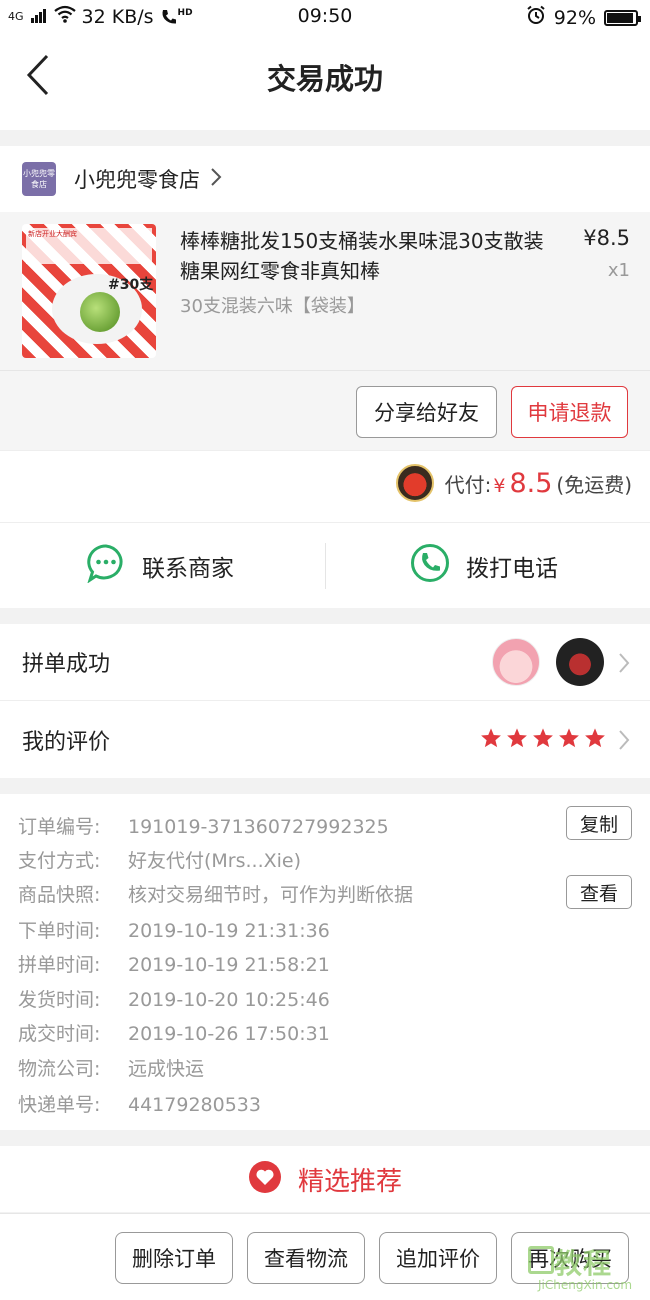 This screenshot has width=650, height=1300. Describe the element at coordinates (174, 1258) in the screenshot. I see `delete-order-button: 删除订单` at that location.